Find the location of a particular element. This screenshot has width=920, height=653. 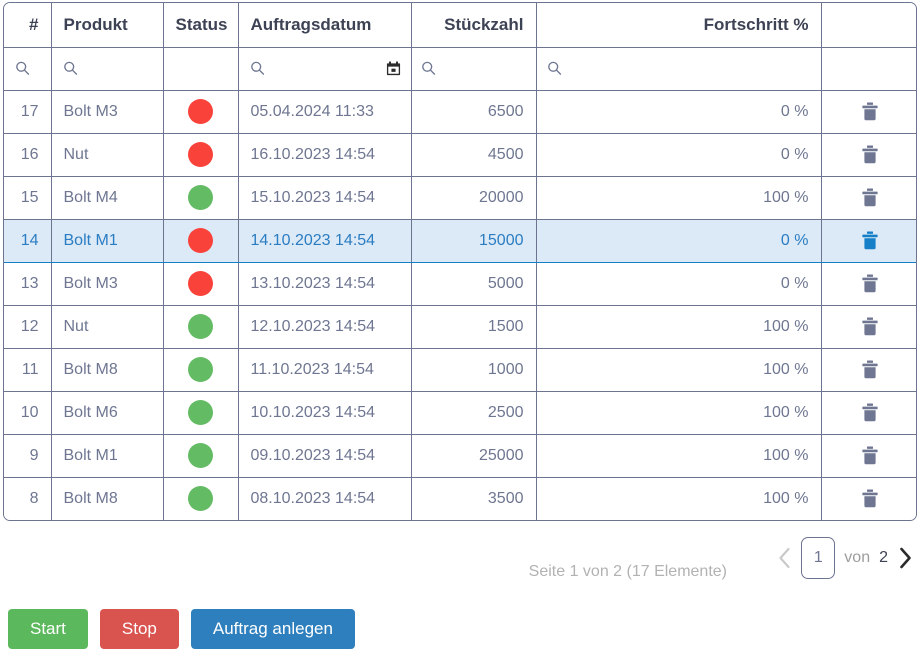

pagination-controls: 1 von 2 is located at coordinates (844, 558).